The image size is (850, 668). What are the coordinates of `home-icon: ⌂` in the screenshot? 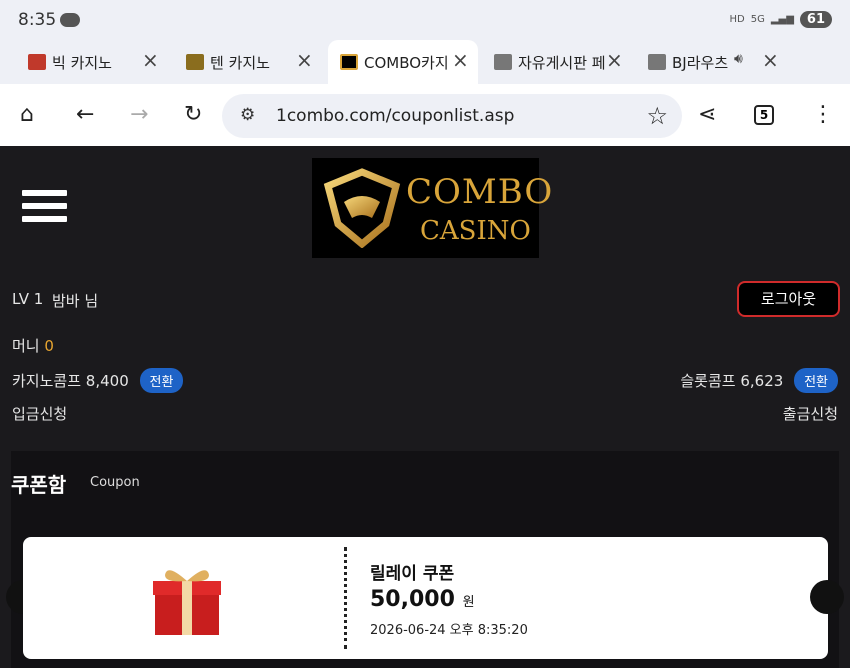 It's located at (27, 114).